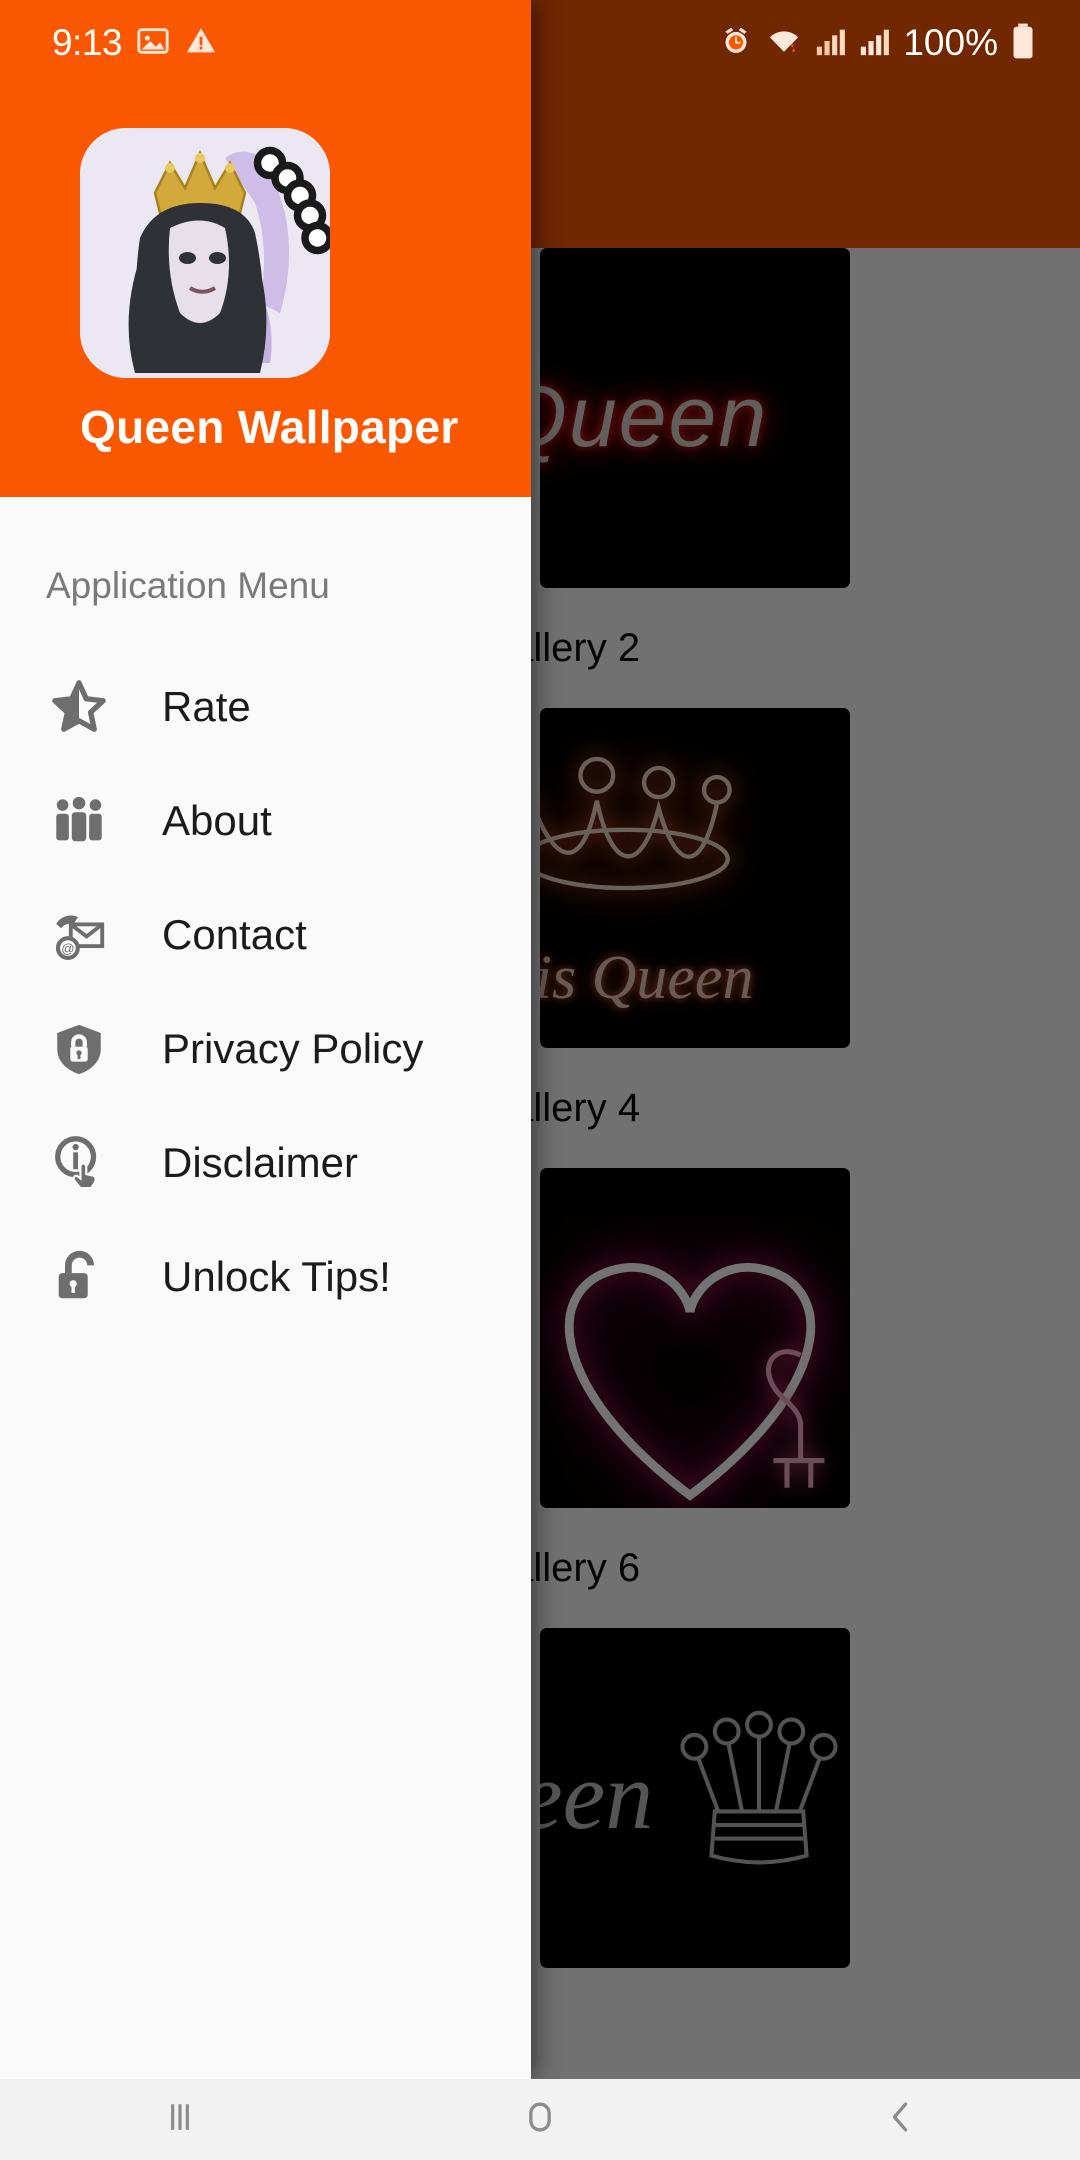 This screenshot has height=2160, width=1080. I want to click on status-bar: 9:13, so click(265, 43).